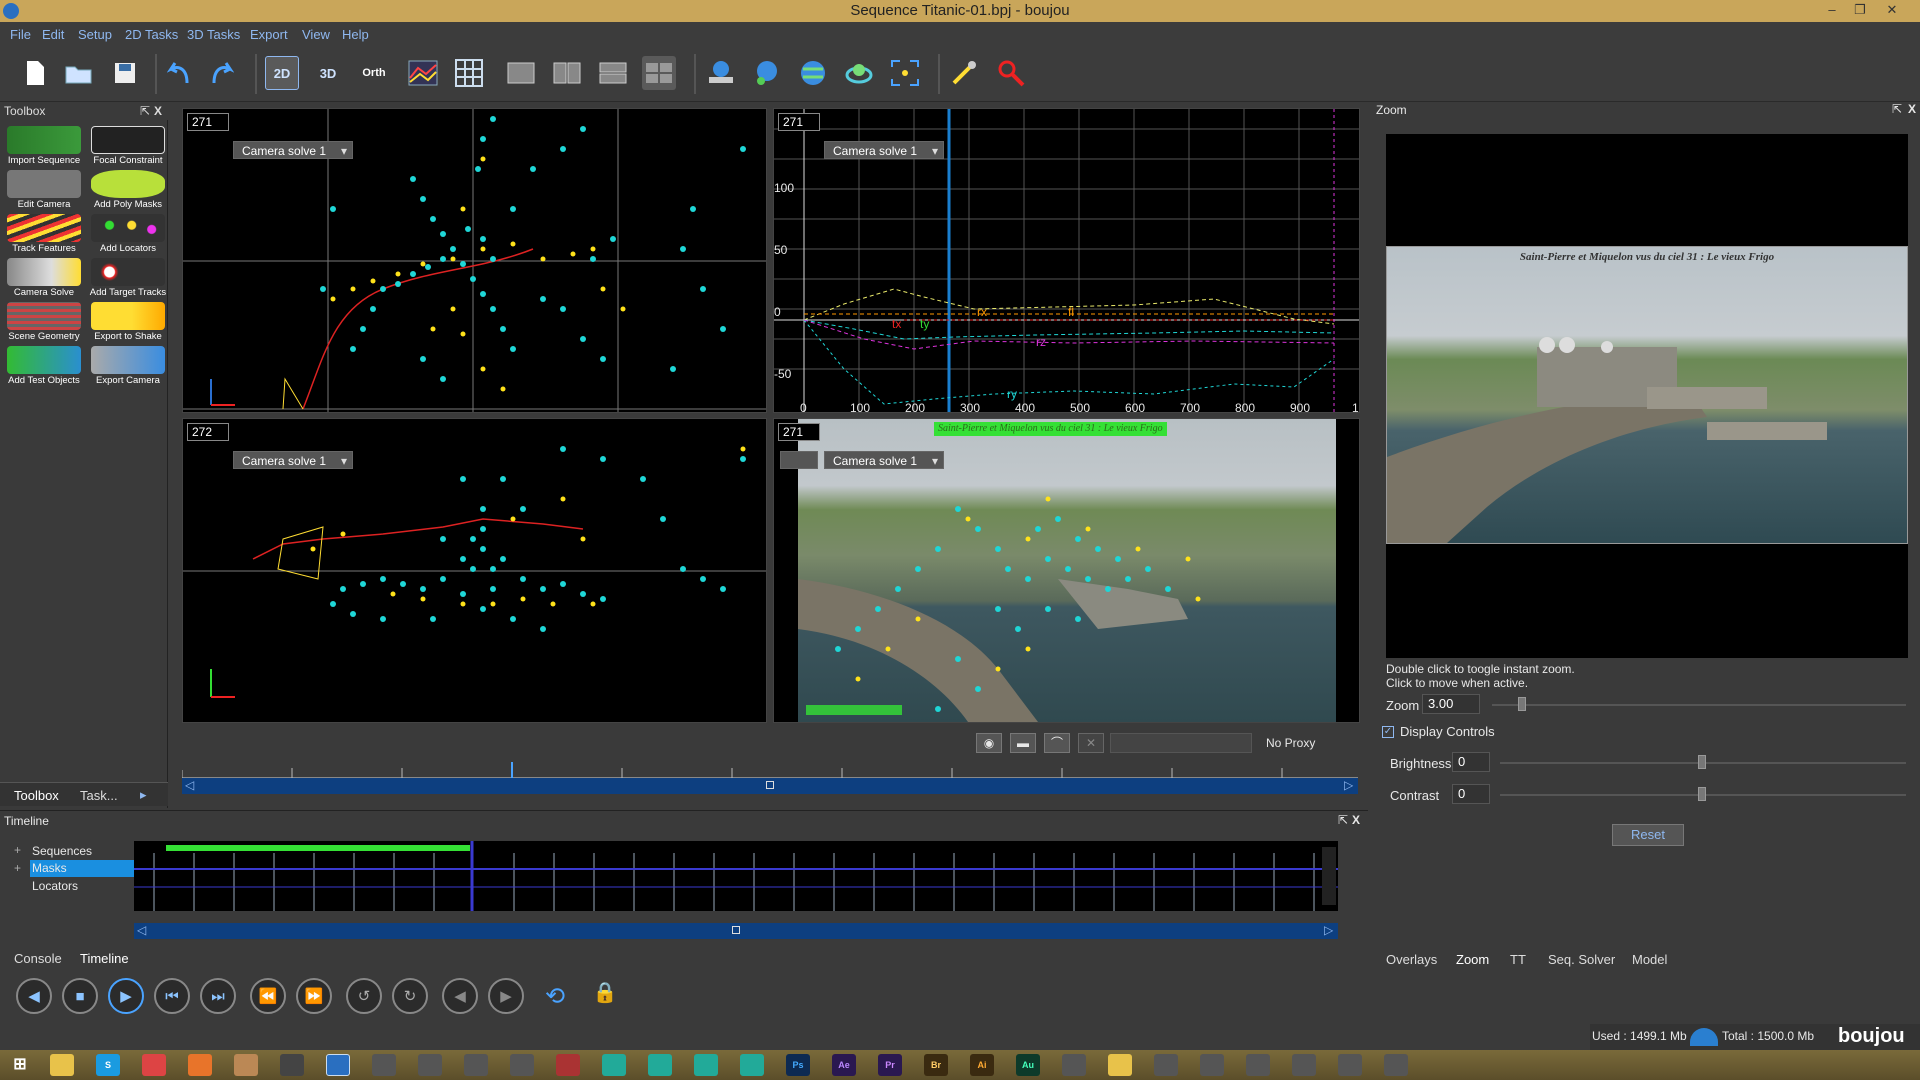 This screenshot has height=1080, width=1920. What do you see at coordinates (474, 260) in the screenshot?
I see `viewport-top-left: 271 Camera solve 1` at bounding box center [474, 260].